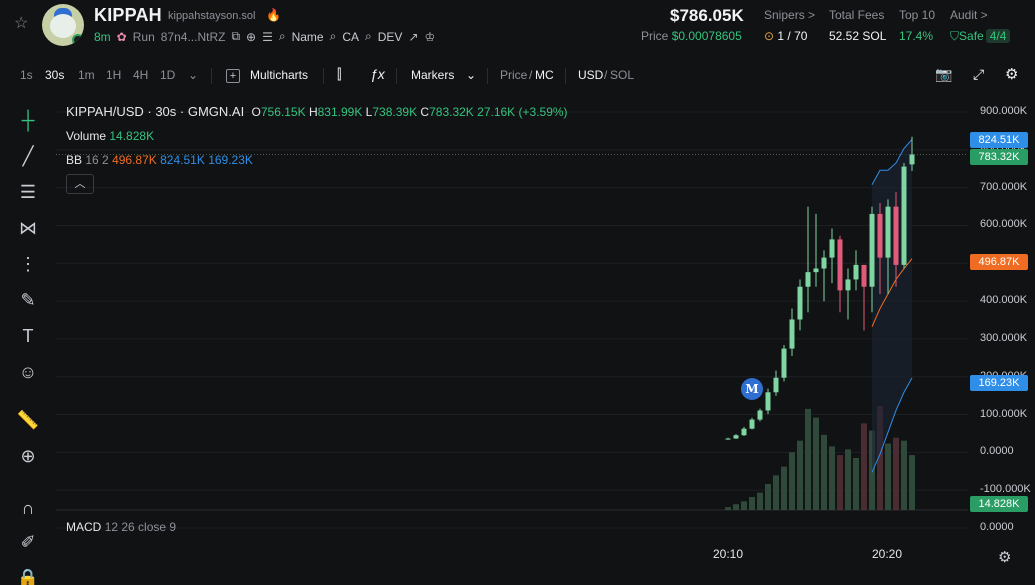 The height and width of the screenshot is (585, 1035). Describe the element at coordinates (134, 160) in the screenshot. I see `bb-mid: 496.87K` at that location.